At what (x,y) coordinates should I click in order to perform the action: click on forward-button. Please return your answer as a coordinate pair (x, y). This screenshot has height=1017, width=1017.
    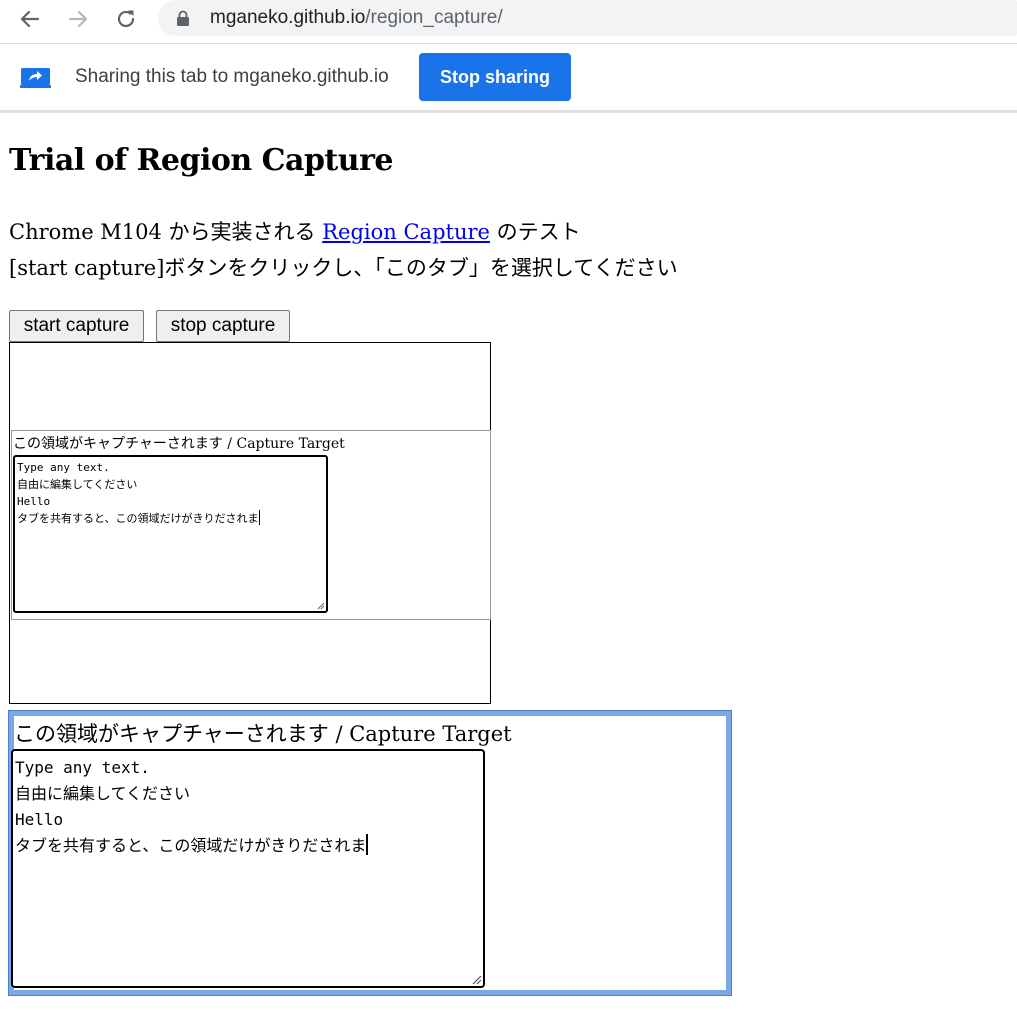
    Looking at the image, I should click on (78, 19).